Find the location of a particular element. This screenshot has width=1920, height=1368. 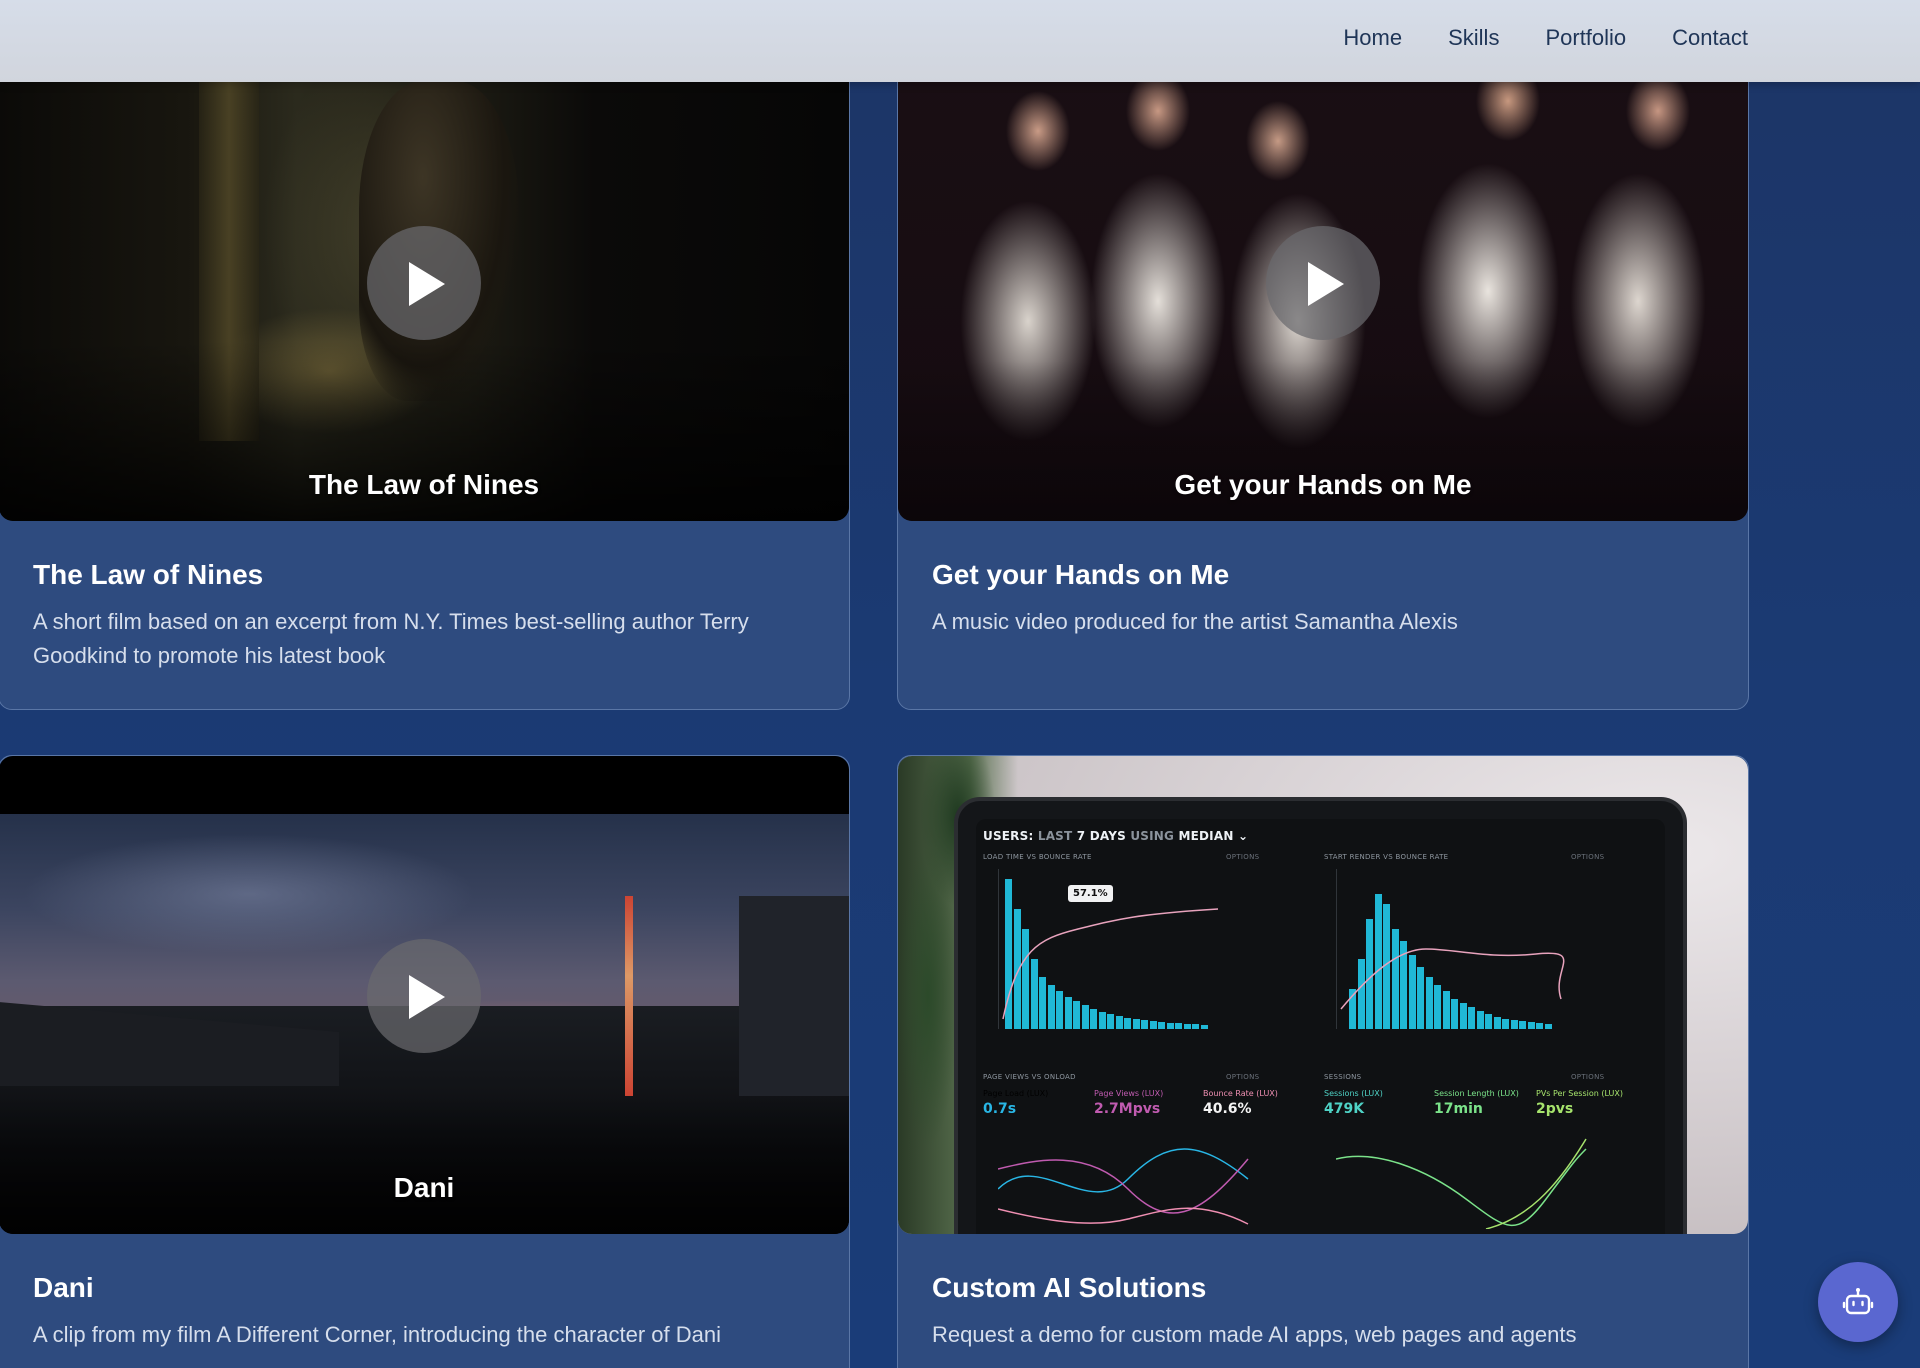

robot-icon is located at coordinates (1858, 1301).